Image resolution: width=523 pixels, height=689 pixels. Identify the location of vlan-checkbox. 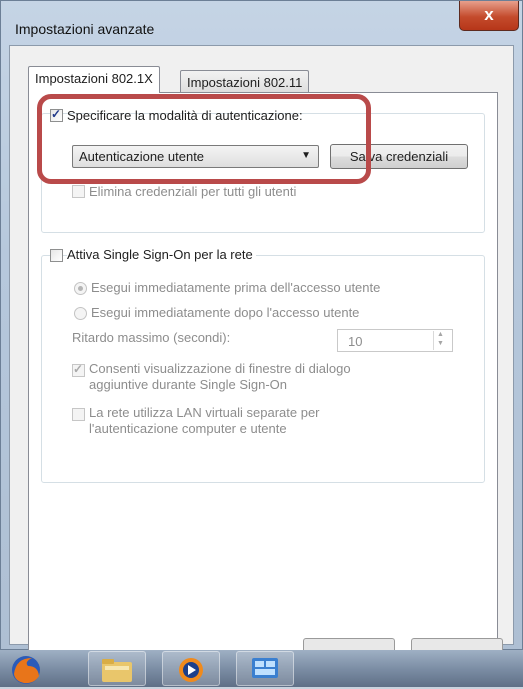
(78, 414).